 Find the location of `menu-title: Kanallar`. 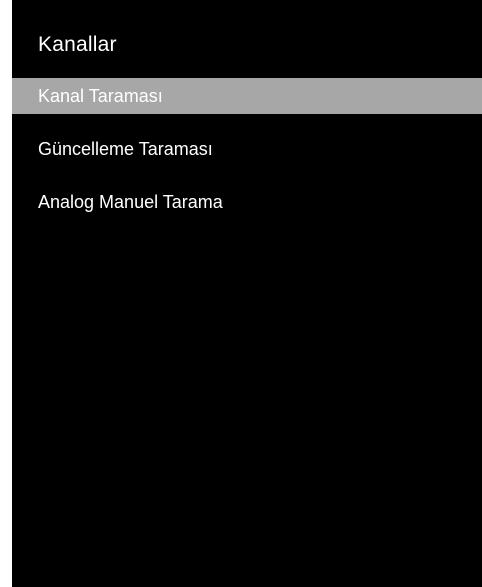

menu-title: Kanallar is located at coordinates (77, 44).